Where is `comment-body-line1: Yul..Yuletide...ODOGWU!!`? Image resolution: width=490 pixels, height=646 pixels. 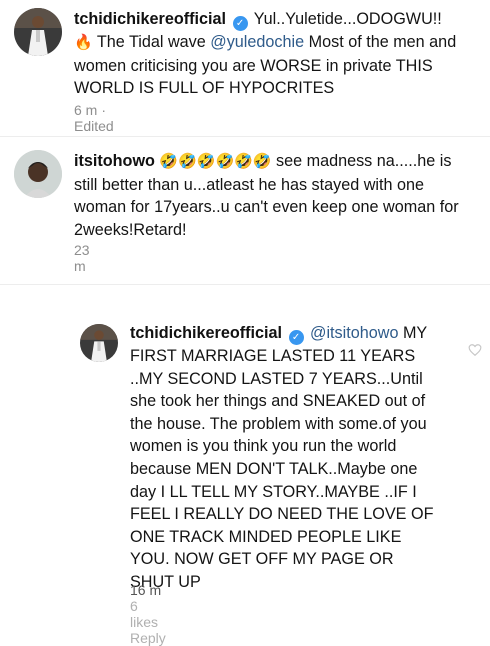 comment-body-line1: Yul..Yuletide...ODOGWU!! is located at coordinates (347, 19).